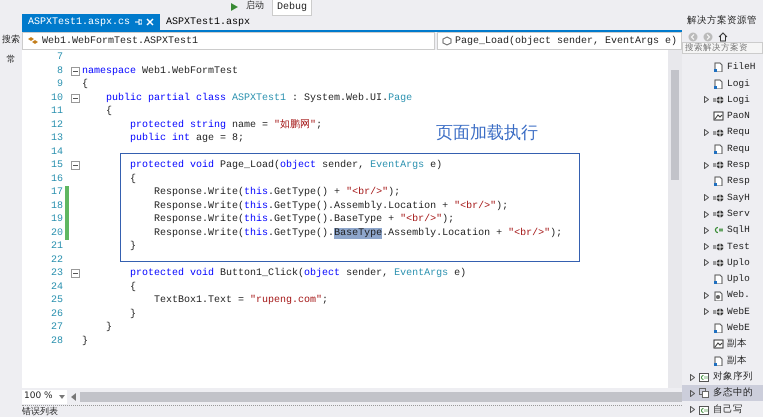  I want to click on line-number: 26, so click(57, 315).